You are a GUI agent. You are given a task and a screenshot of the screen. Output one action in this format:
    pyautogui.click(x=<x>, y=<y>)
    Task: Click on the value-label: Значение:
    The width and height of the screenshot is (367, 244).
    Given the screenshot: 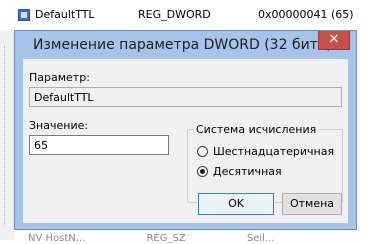 What is the action you would take?
    pyautogui.click(x=59, y=125)
    